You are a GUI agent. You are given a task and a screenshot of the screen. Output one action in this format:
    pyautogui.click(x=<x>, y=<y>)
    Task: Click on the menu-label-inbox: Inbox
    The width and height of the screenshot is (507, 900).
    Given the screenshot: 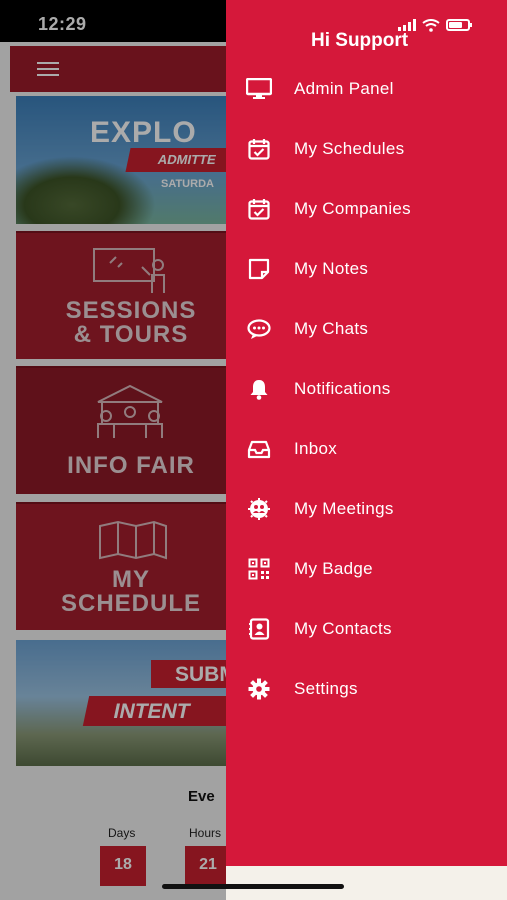 What is the action you would take?
    pyautogui.click(x=316, y=448)
    